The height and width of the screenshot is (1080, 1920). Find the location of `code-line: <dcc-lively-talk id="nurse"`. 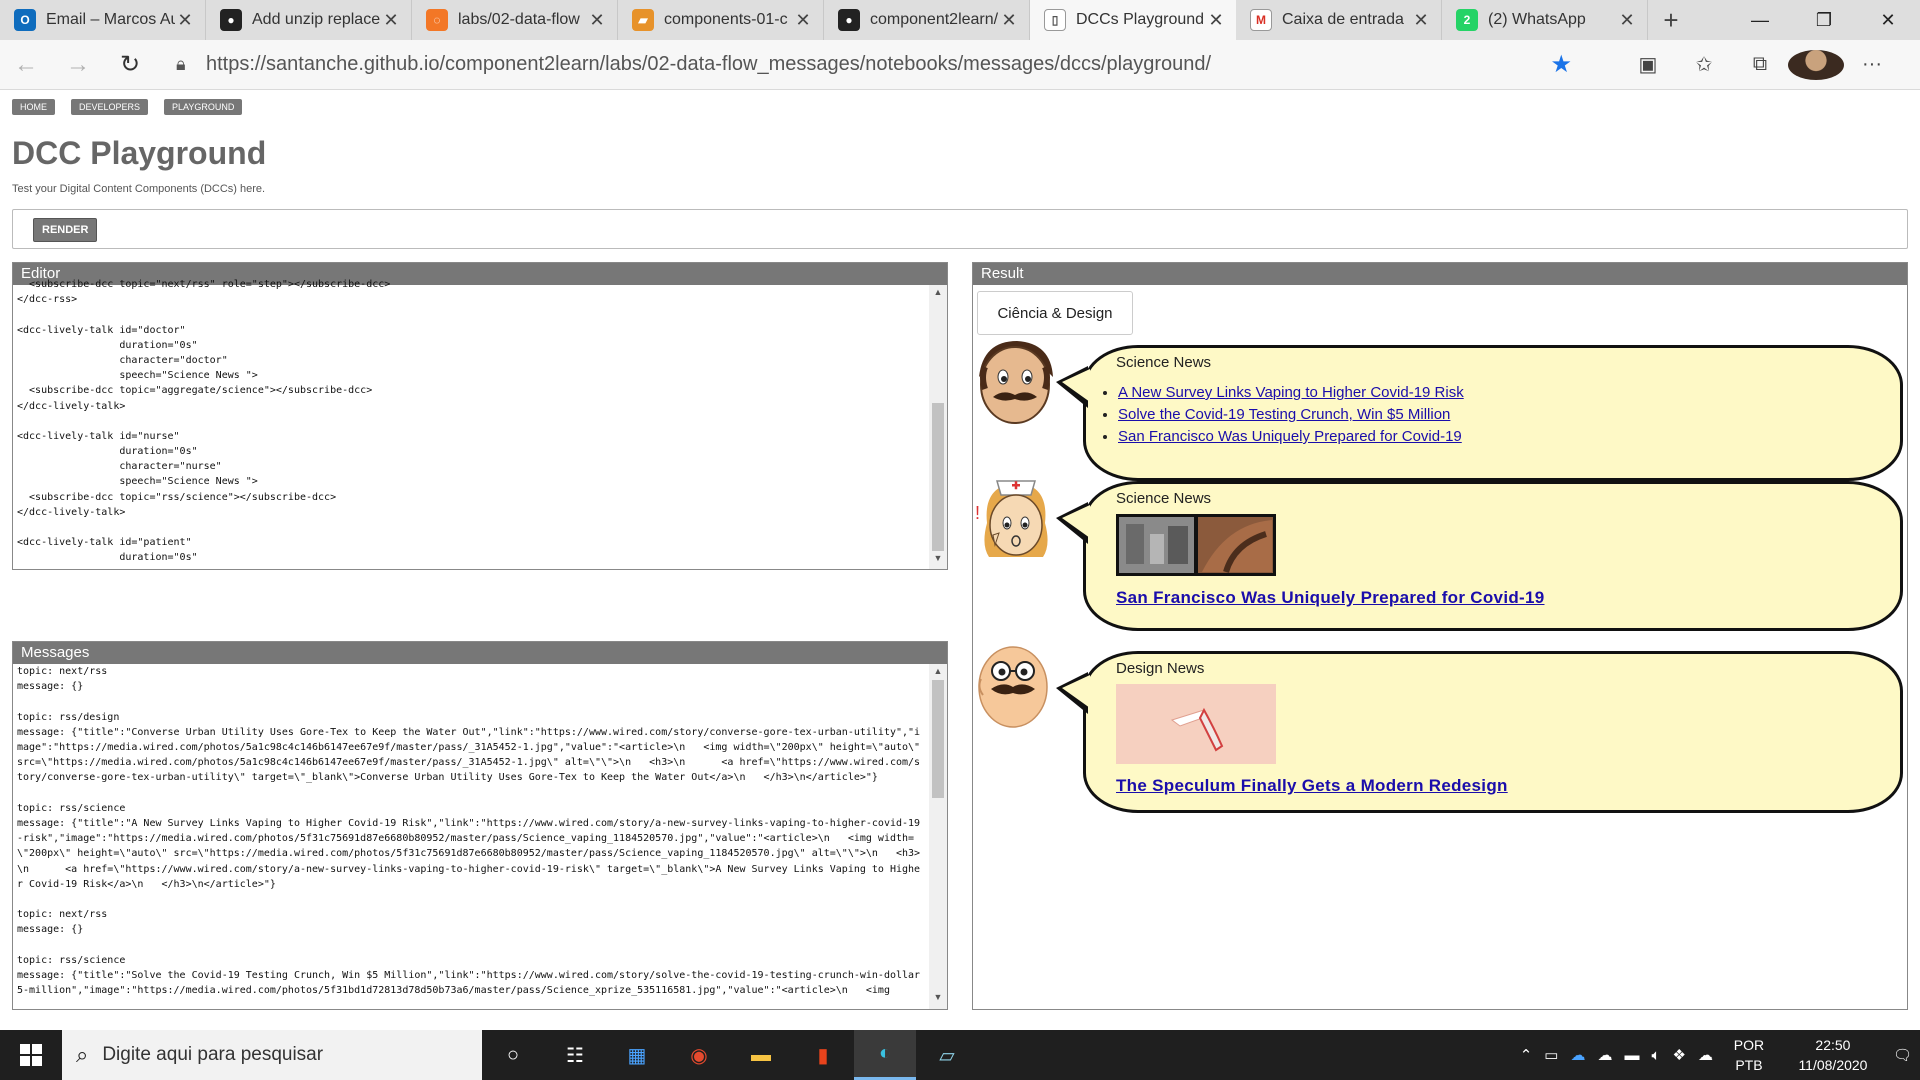

code-line: <dcc-lively-talk id="nurse" is located at coordinates (98, 436).